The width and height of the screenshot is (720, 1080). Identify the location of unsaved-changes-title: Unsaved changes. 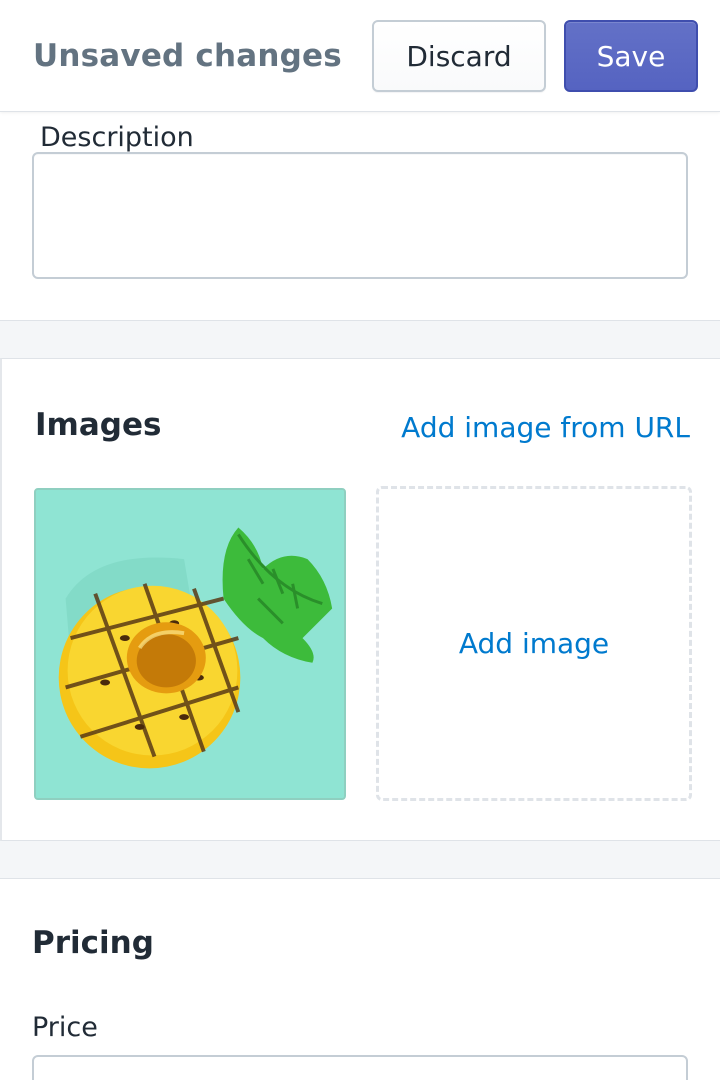
(187, 56).